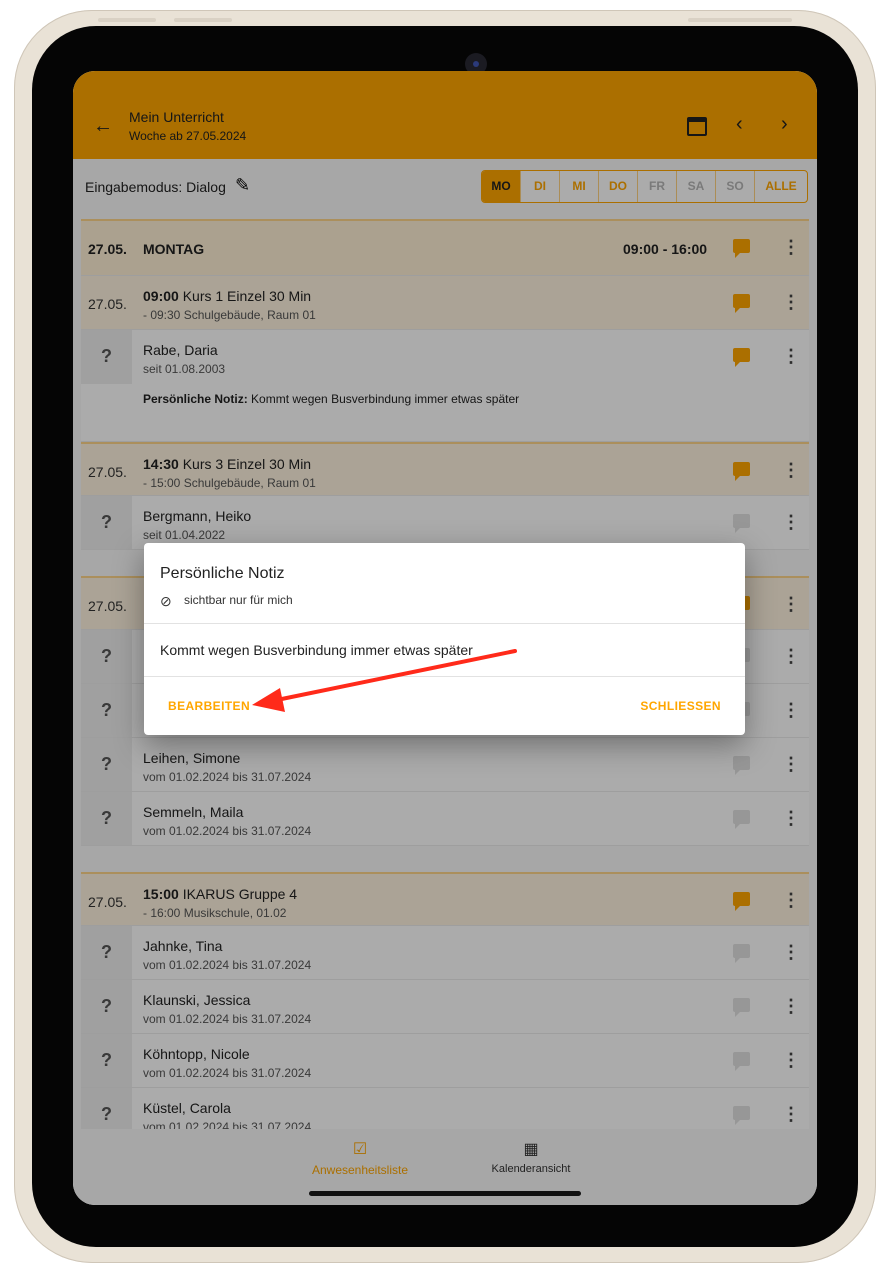  What do you see at coordinates (680, 706) in the screenshot?
I see `close-button: SCHLIESSEN` at bounding box center [680, 706].